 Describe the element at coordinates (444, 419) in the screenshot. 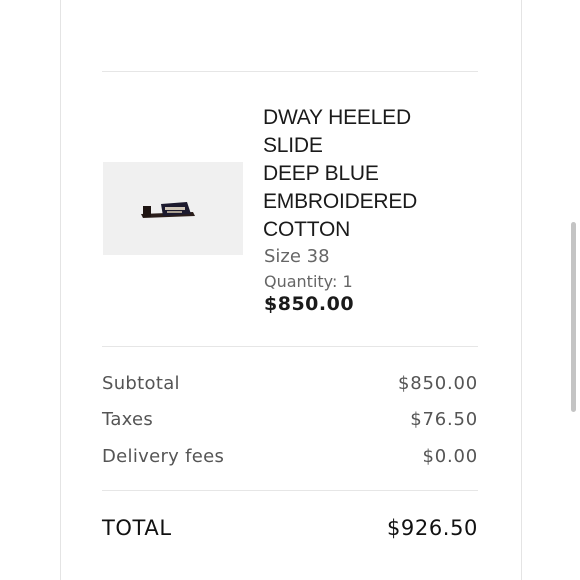

I see `taxes-value: $76.50` at that location.